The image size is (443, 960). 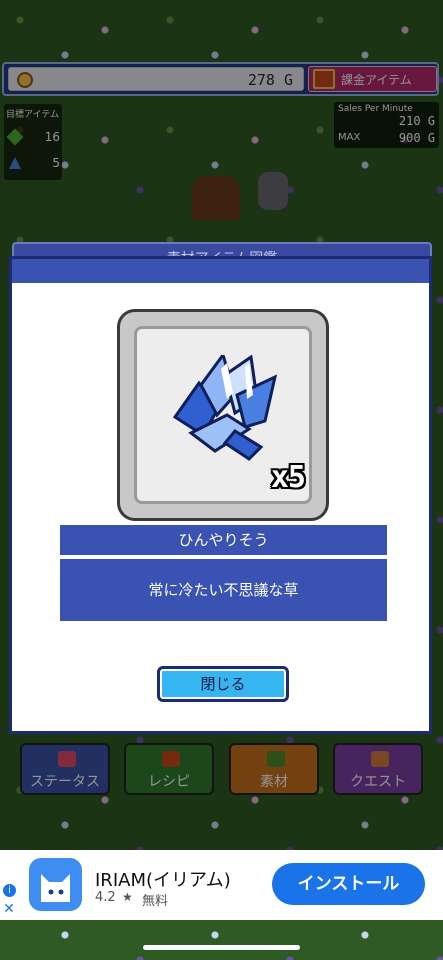 I want to click on app-price: 無料, so click(x=155, y=901).